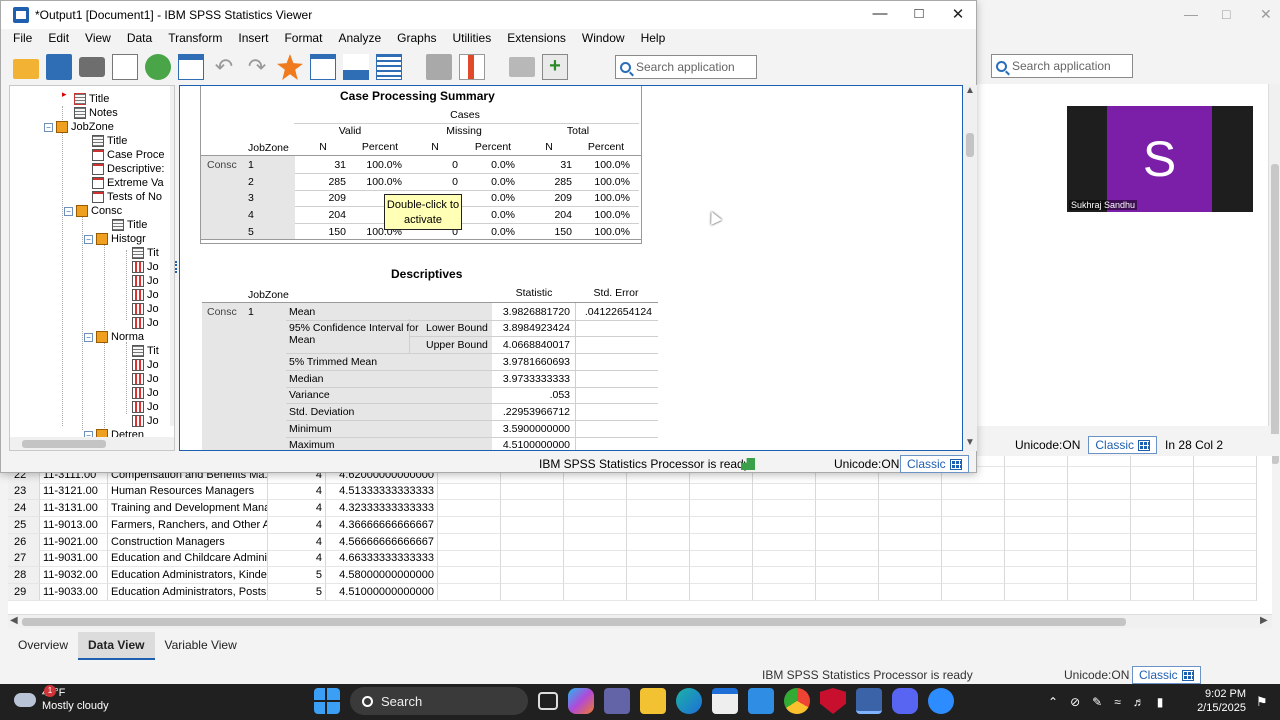 Image resolution: width=1280 pixels, height=720 pixels. What do you see at coordinates (439, 701) in the screenshot?
I see `taskbar-search: Search` at bounding box center [439, 701].